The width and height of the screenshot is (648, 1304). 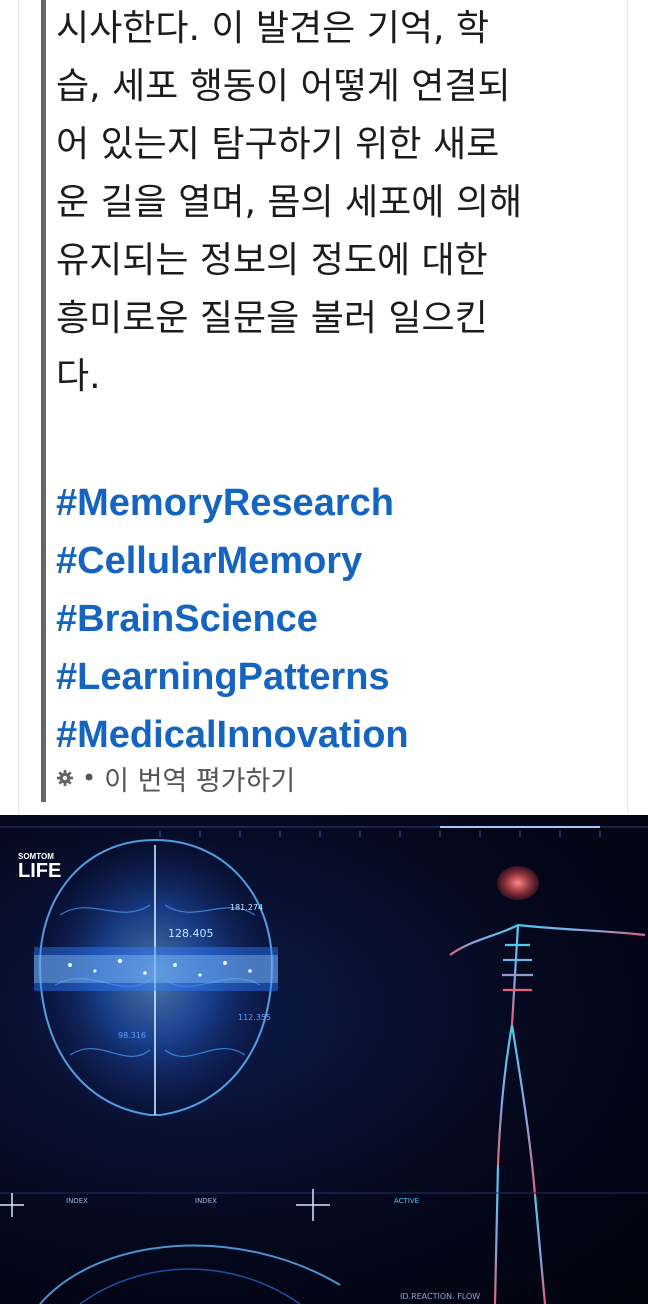 What do you see at coordinates (132, 1035) in the screenshot?
I see `brain-readout: 98.316` at bounding box center [132, 1035].